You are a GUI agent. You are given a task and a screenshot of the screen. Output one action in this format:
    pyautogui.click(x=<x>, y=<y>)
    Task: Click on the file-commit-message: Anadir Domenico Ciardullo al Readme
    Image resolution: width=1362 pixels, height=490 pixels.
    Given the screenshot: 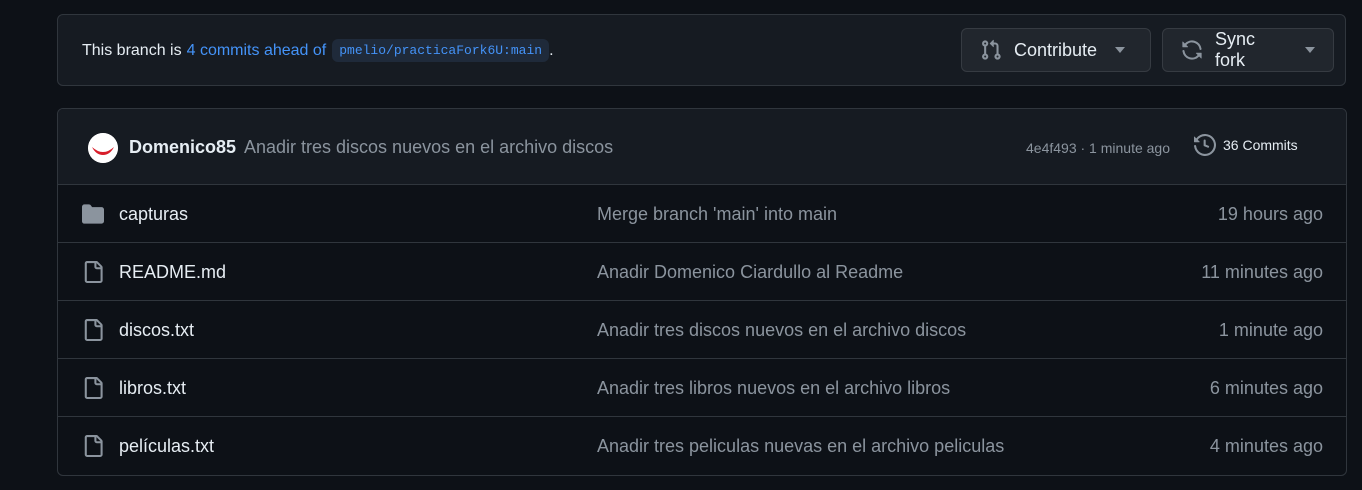 What is the action you would take?
    pyautogui.click(x=750, y=272)
    